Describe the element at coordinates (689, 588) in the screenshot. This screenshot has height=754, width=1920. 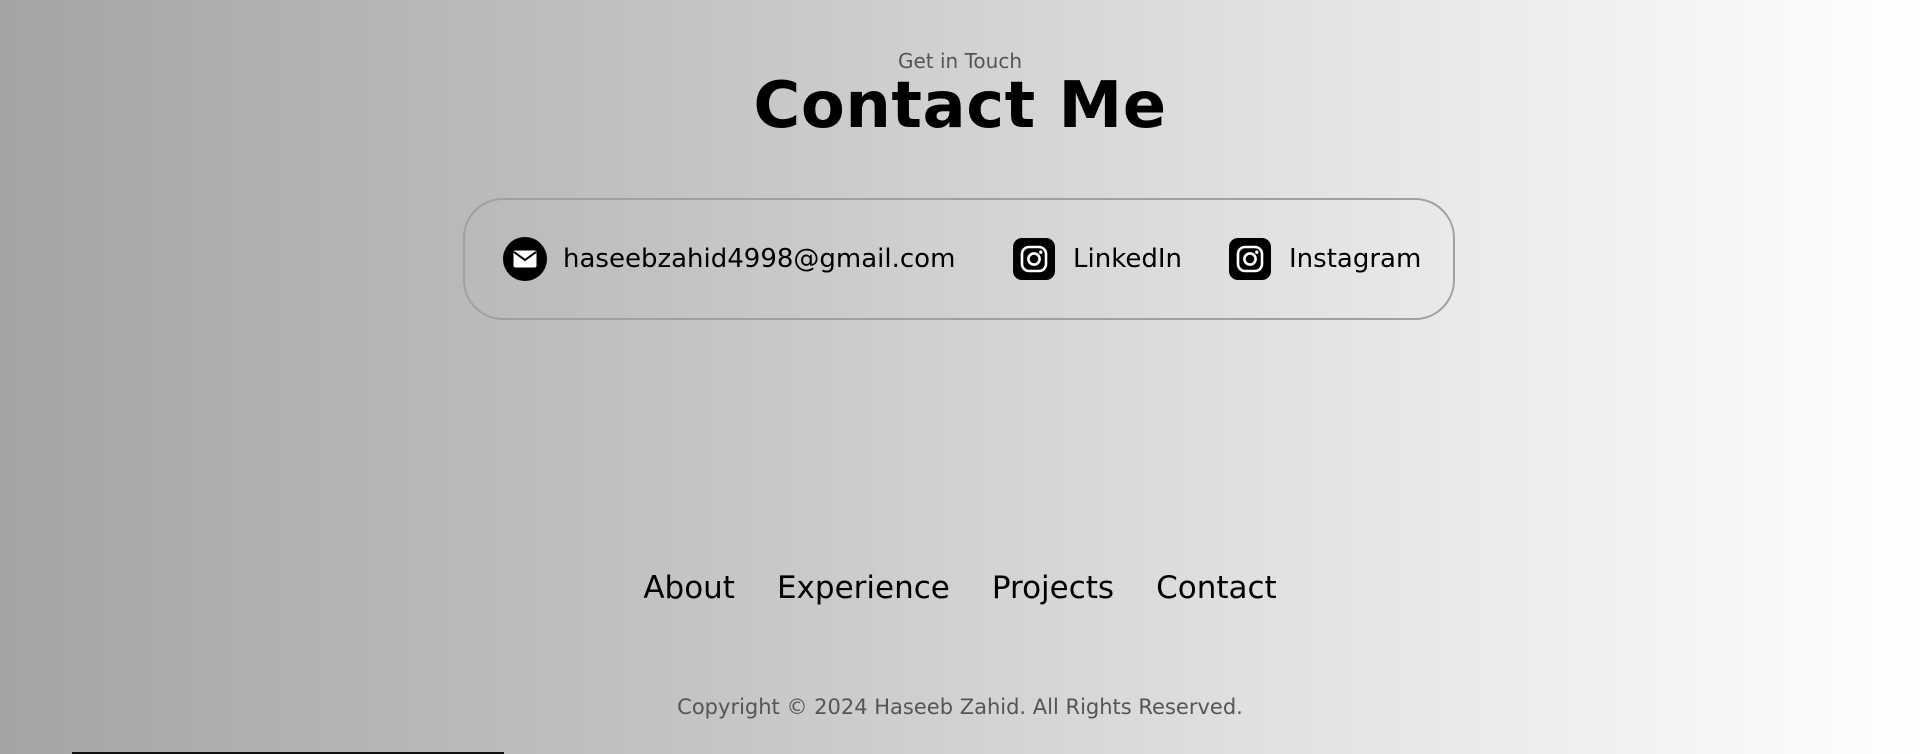
I see `footer-nav-about: About` at that location.